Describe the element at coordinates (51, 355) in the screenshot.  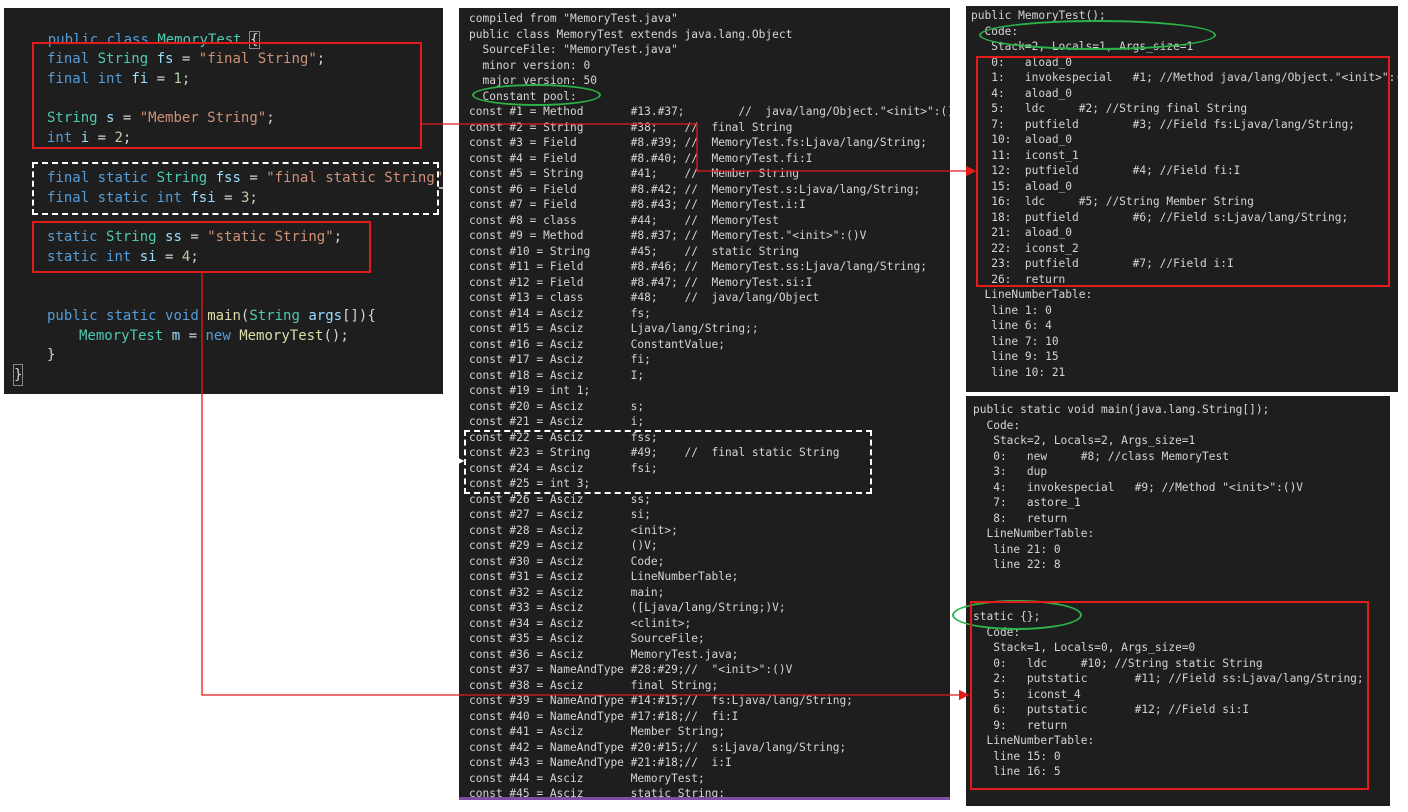
I see `method-close-brace: }` at that location.